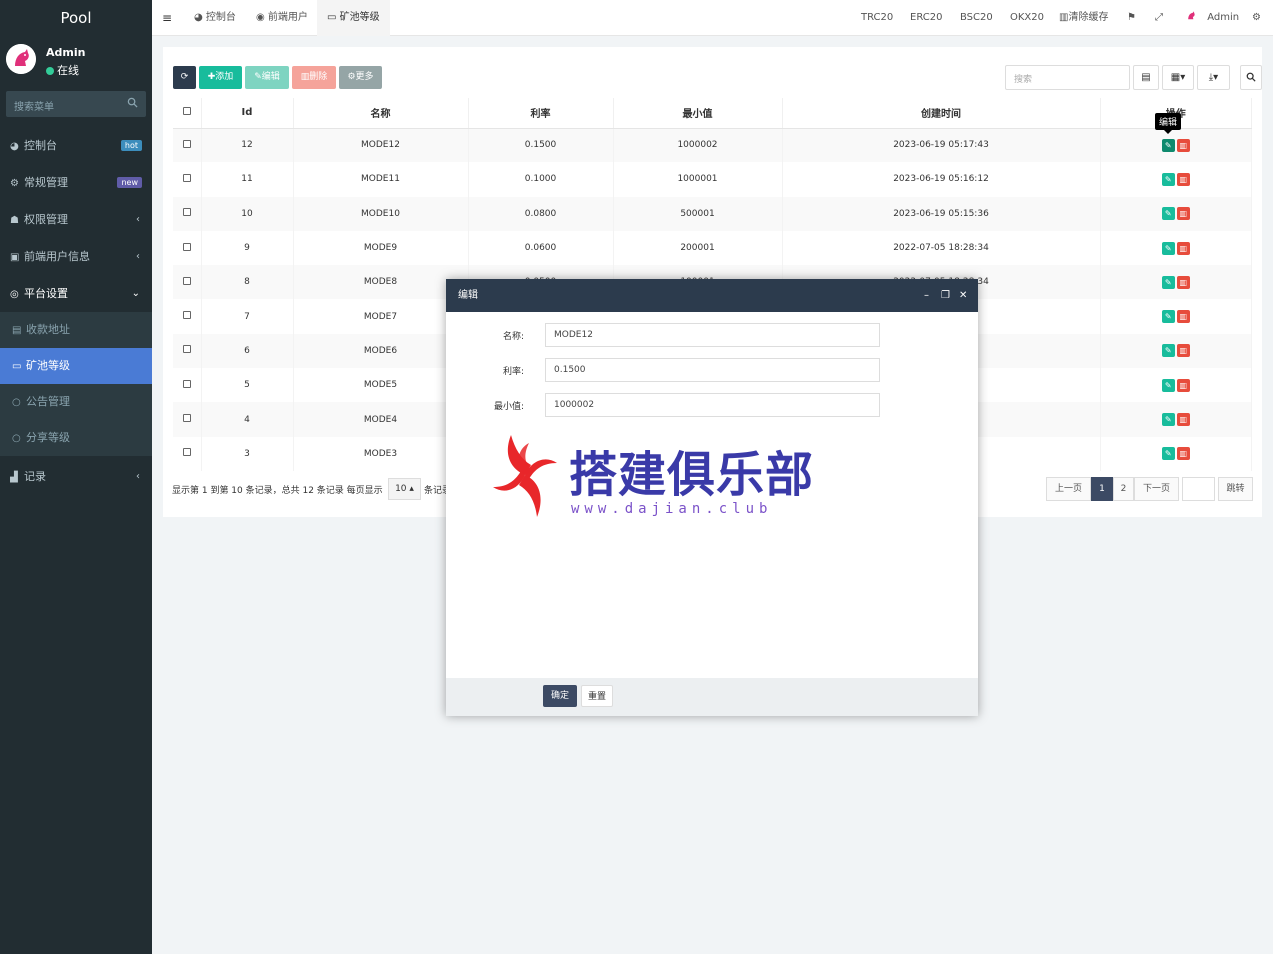 The height and width of the screenshot is (954, 1273). What do you see at coordinates (404, 489) in the screenshot?
I see `page-size-select: 10 ▴` at bounding box center [404, 489].